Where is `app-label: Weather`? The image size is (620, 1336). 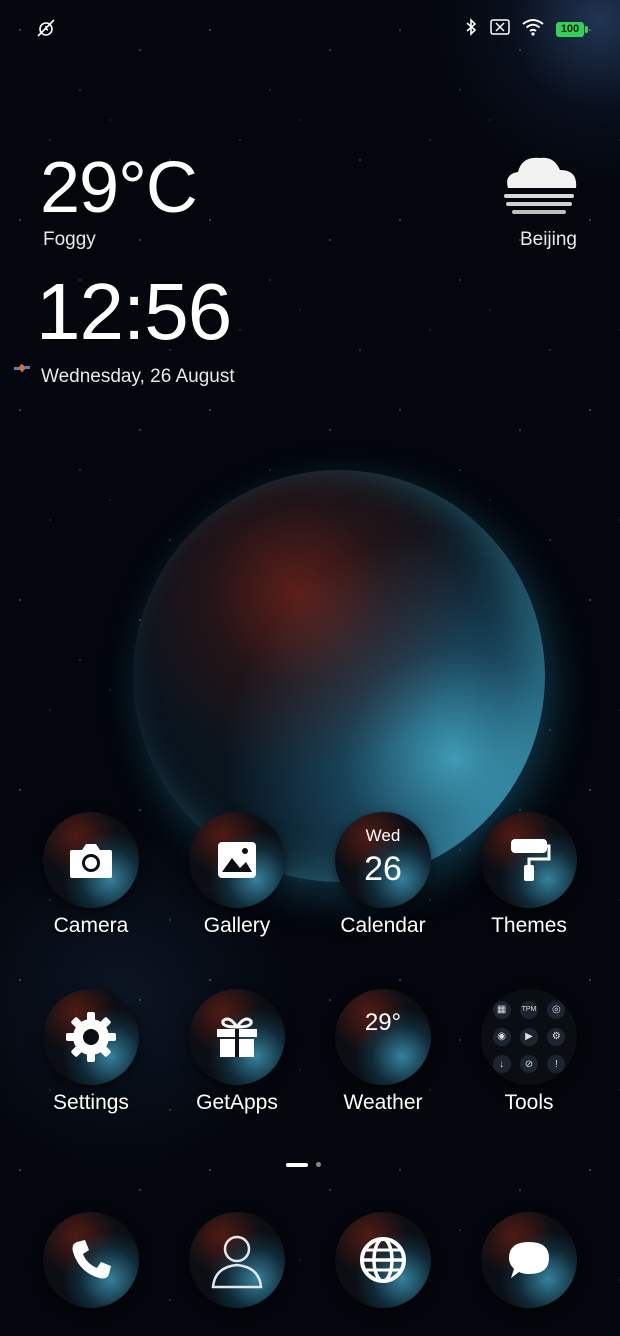
app-label: Weather is located at coordinates (383, 1102).